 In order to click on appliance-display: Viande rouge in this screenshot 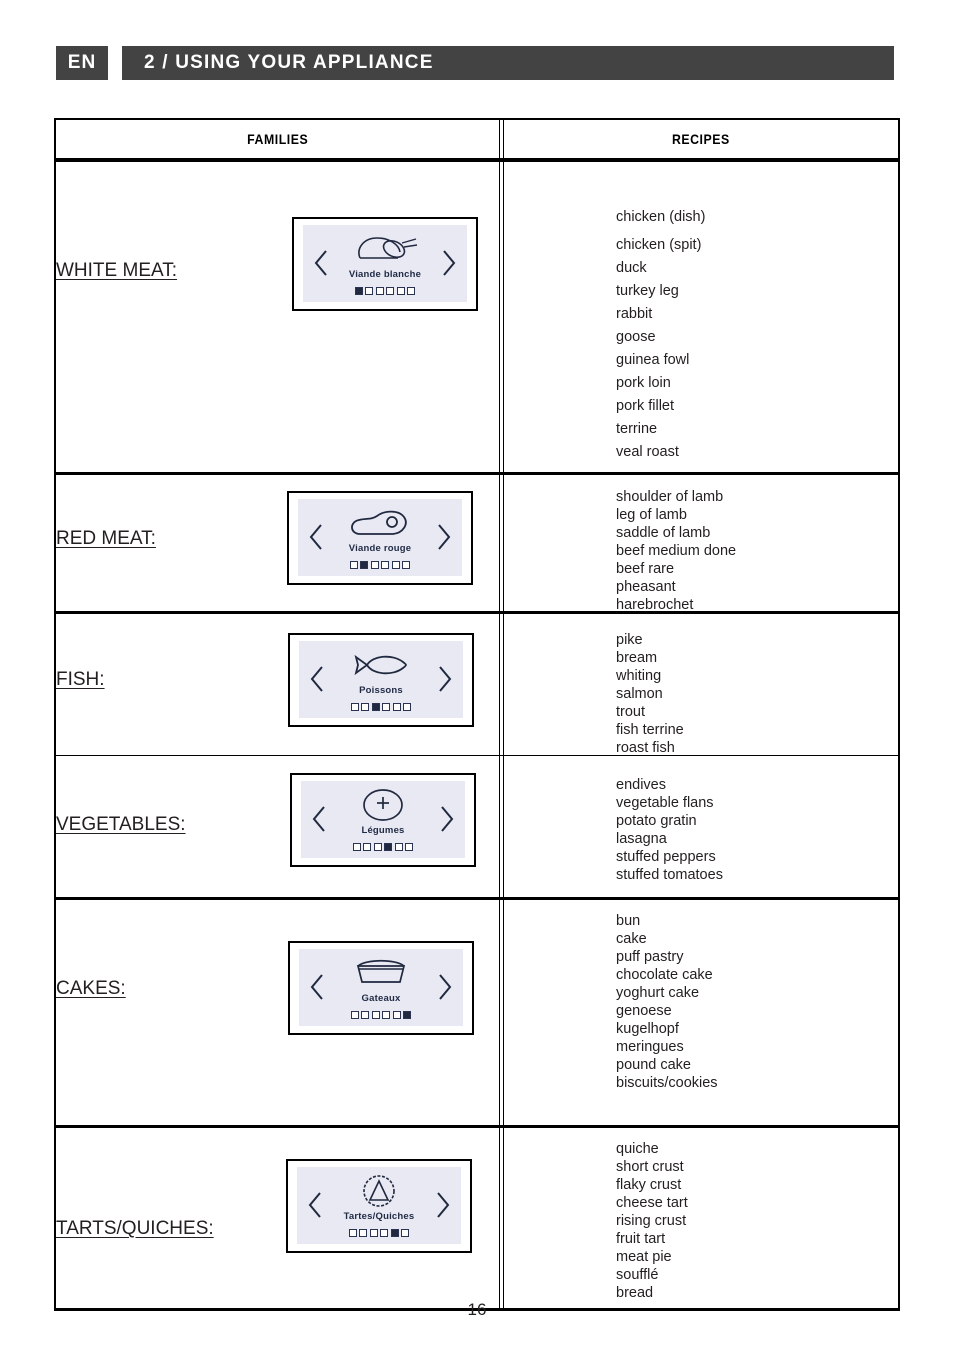, I will do `click(380, 538)`.